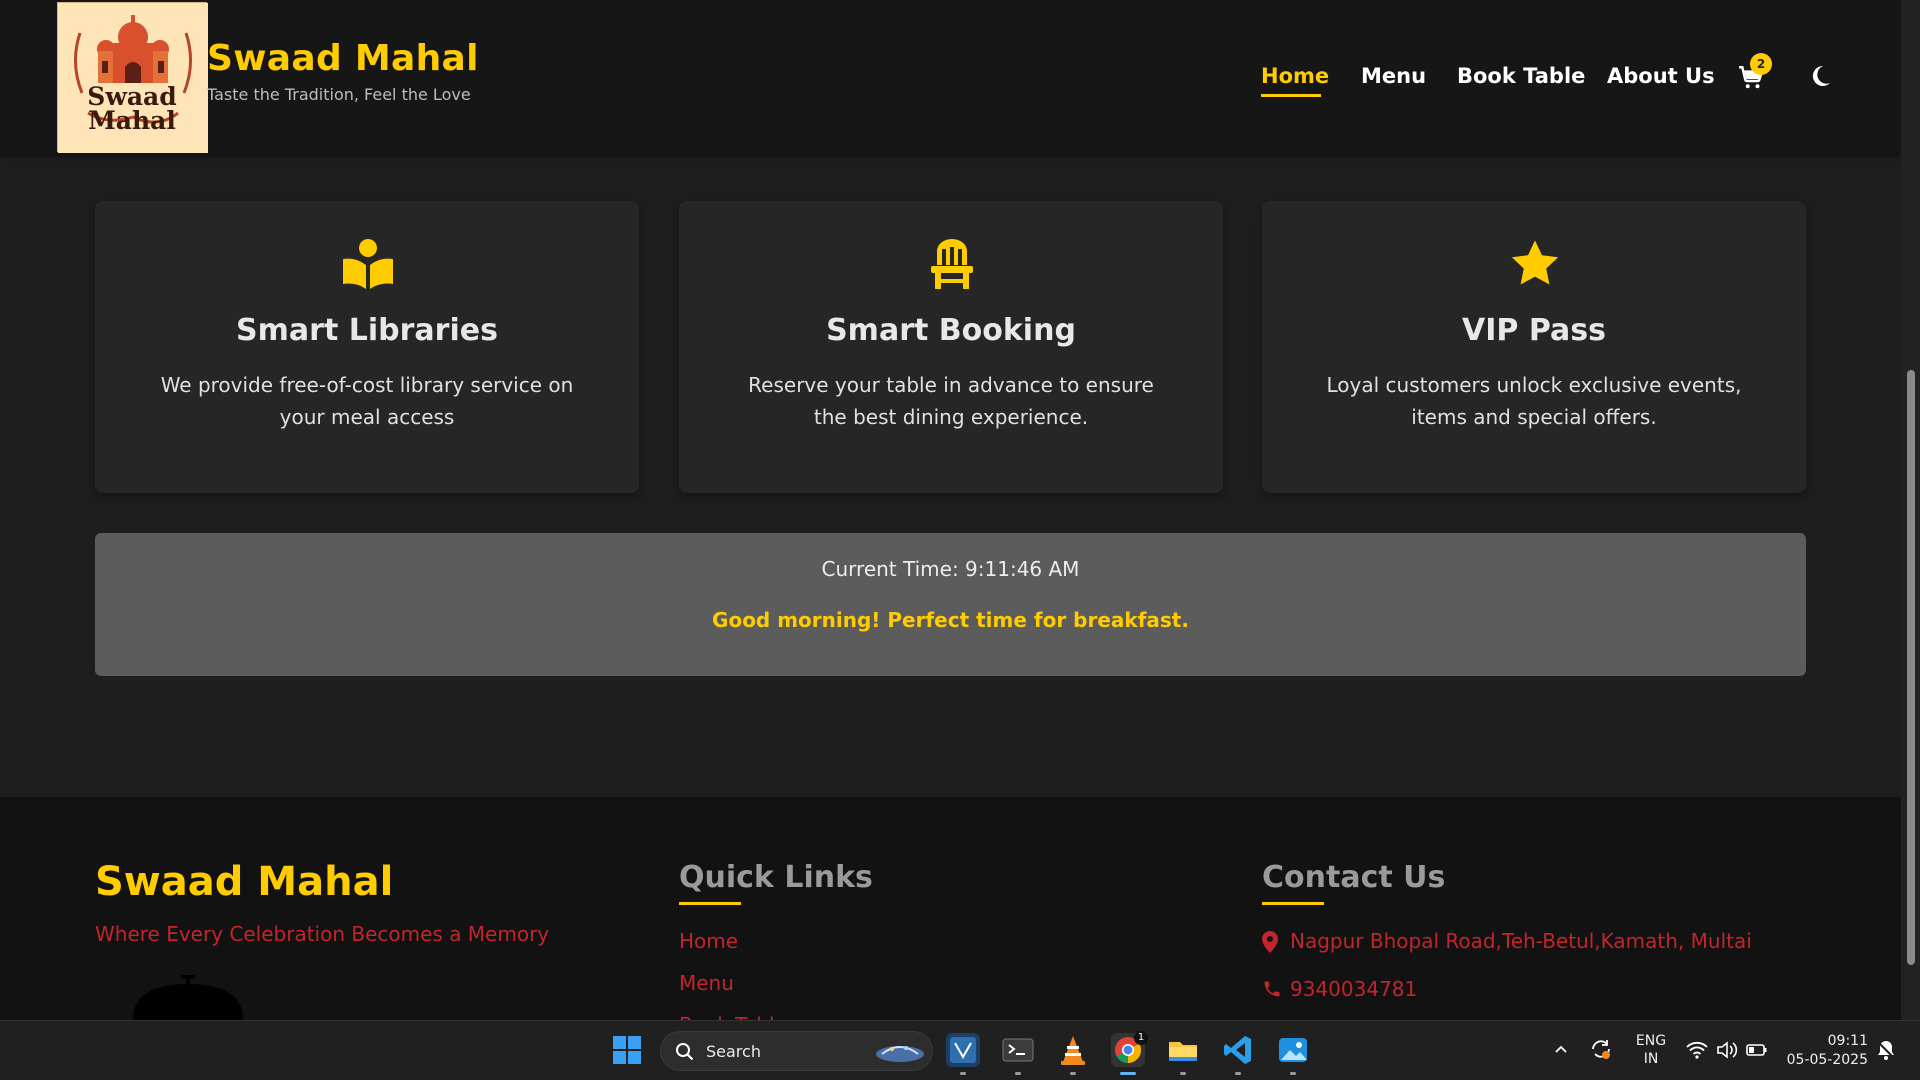 The height and width of the screenshot is (1080, 1920). Describe the element at coordinates (187, 997) in the screenshot. I see `cloche-icon` at that location.